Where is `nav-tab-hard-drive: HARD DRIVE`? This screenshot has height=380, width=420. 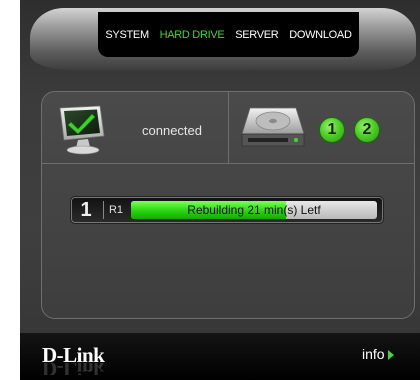 nav-tab-hard-drive: HARD DRIVE is located at coordinates (192, 35).